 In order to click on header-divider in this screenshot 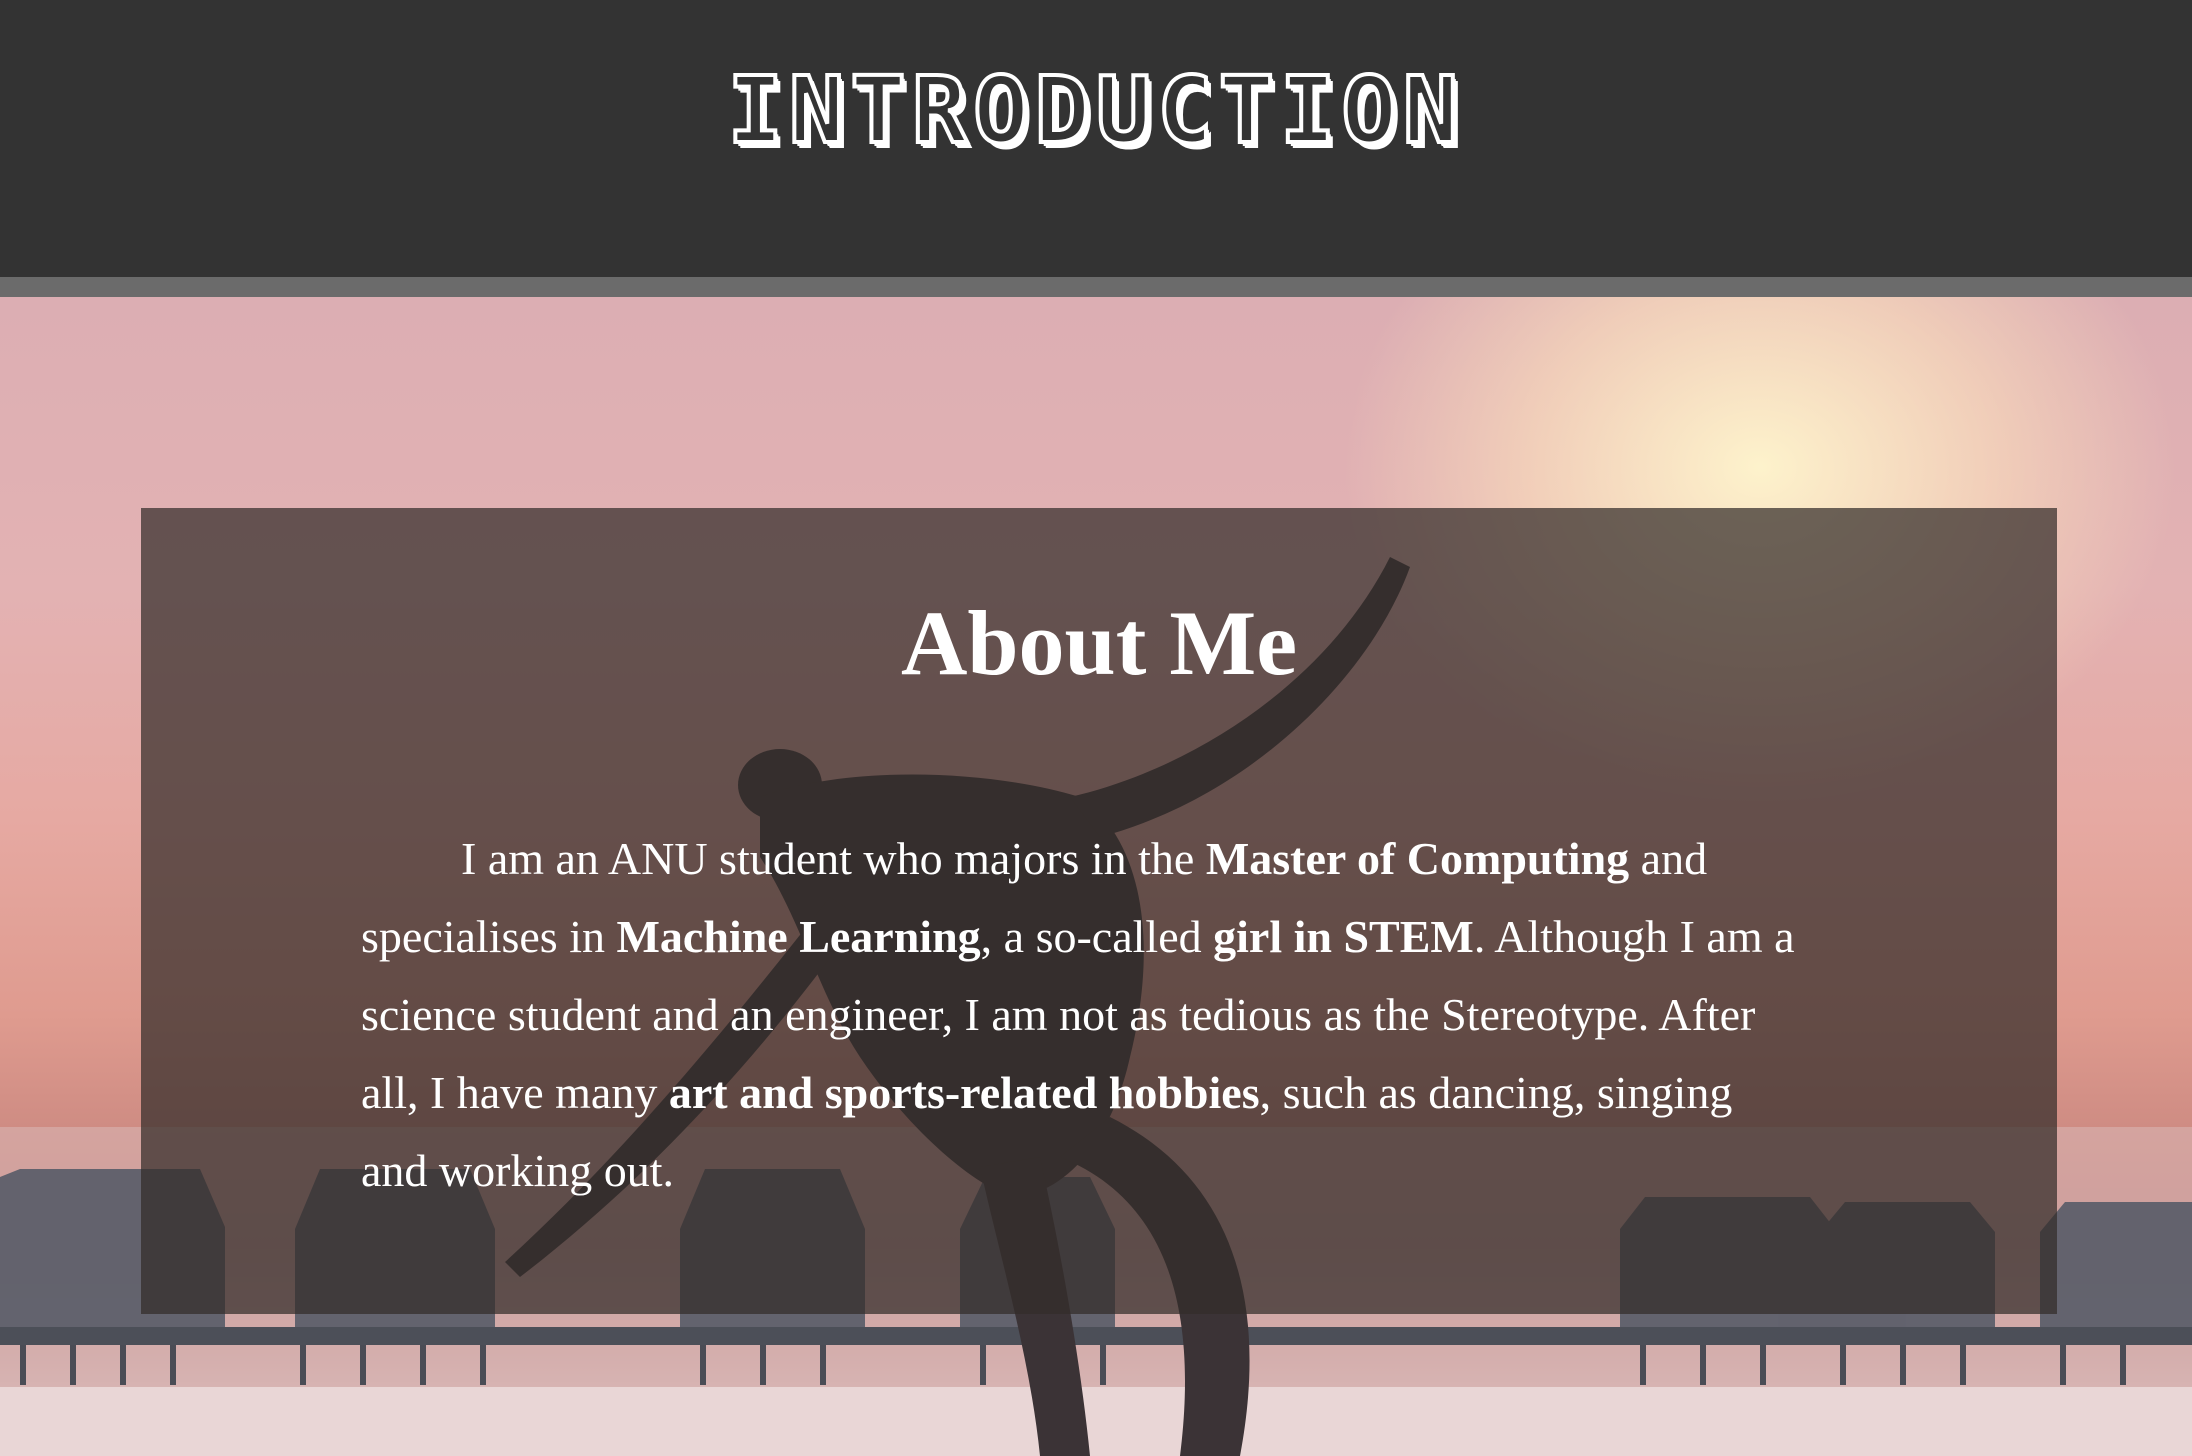, I will do `click(1096, 287)`.